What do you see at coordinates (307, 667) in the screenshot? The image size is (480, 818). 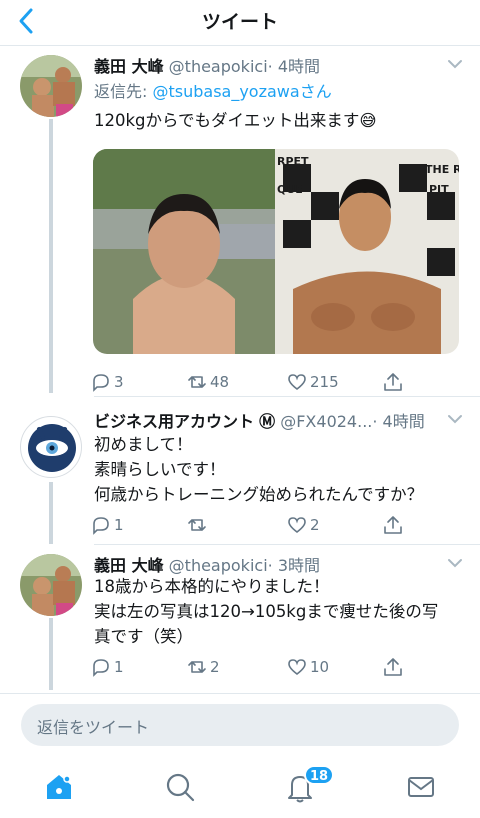 I see `like-action: 10` at bounding box center [307, 667].